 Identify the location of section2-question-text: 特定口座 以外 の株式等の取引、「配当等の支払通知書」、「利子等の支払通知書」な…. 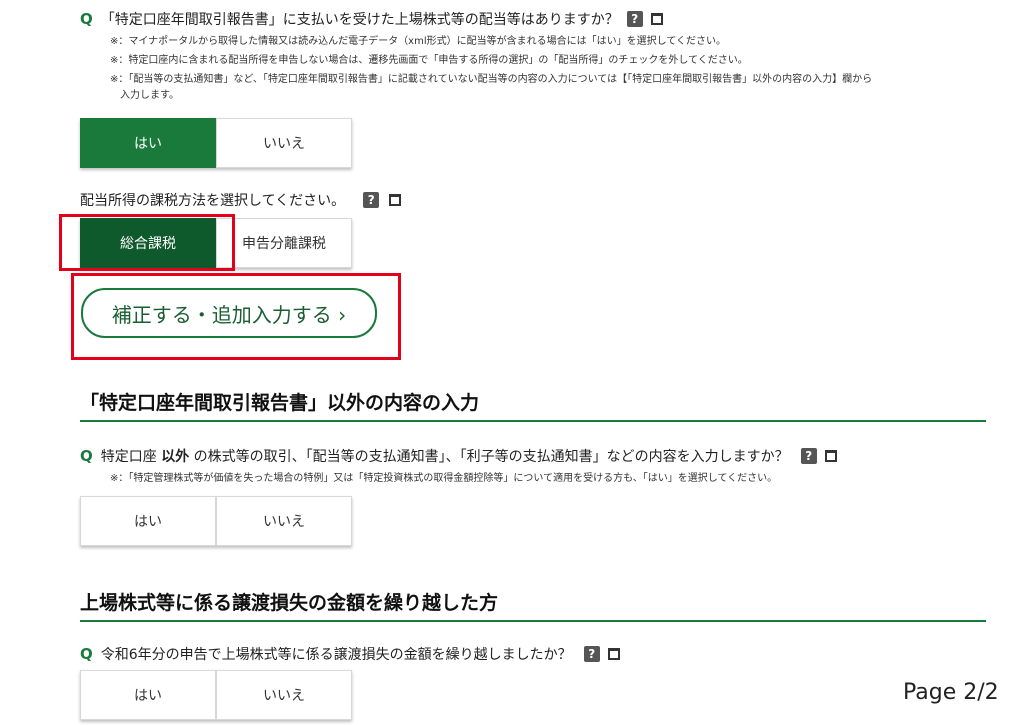
(445, 456).